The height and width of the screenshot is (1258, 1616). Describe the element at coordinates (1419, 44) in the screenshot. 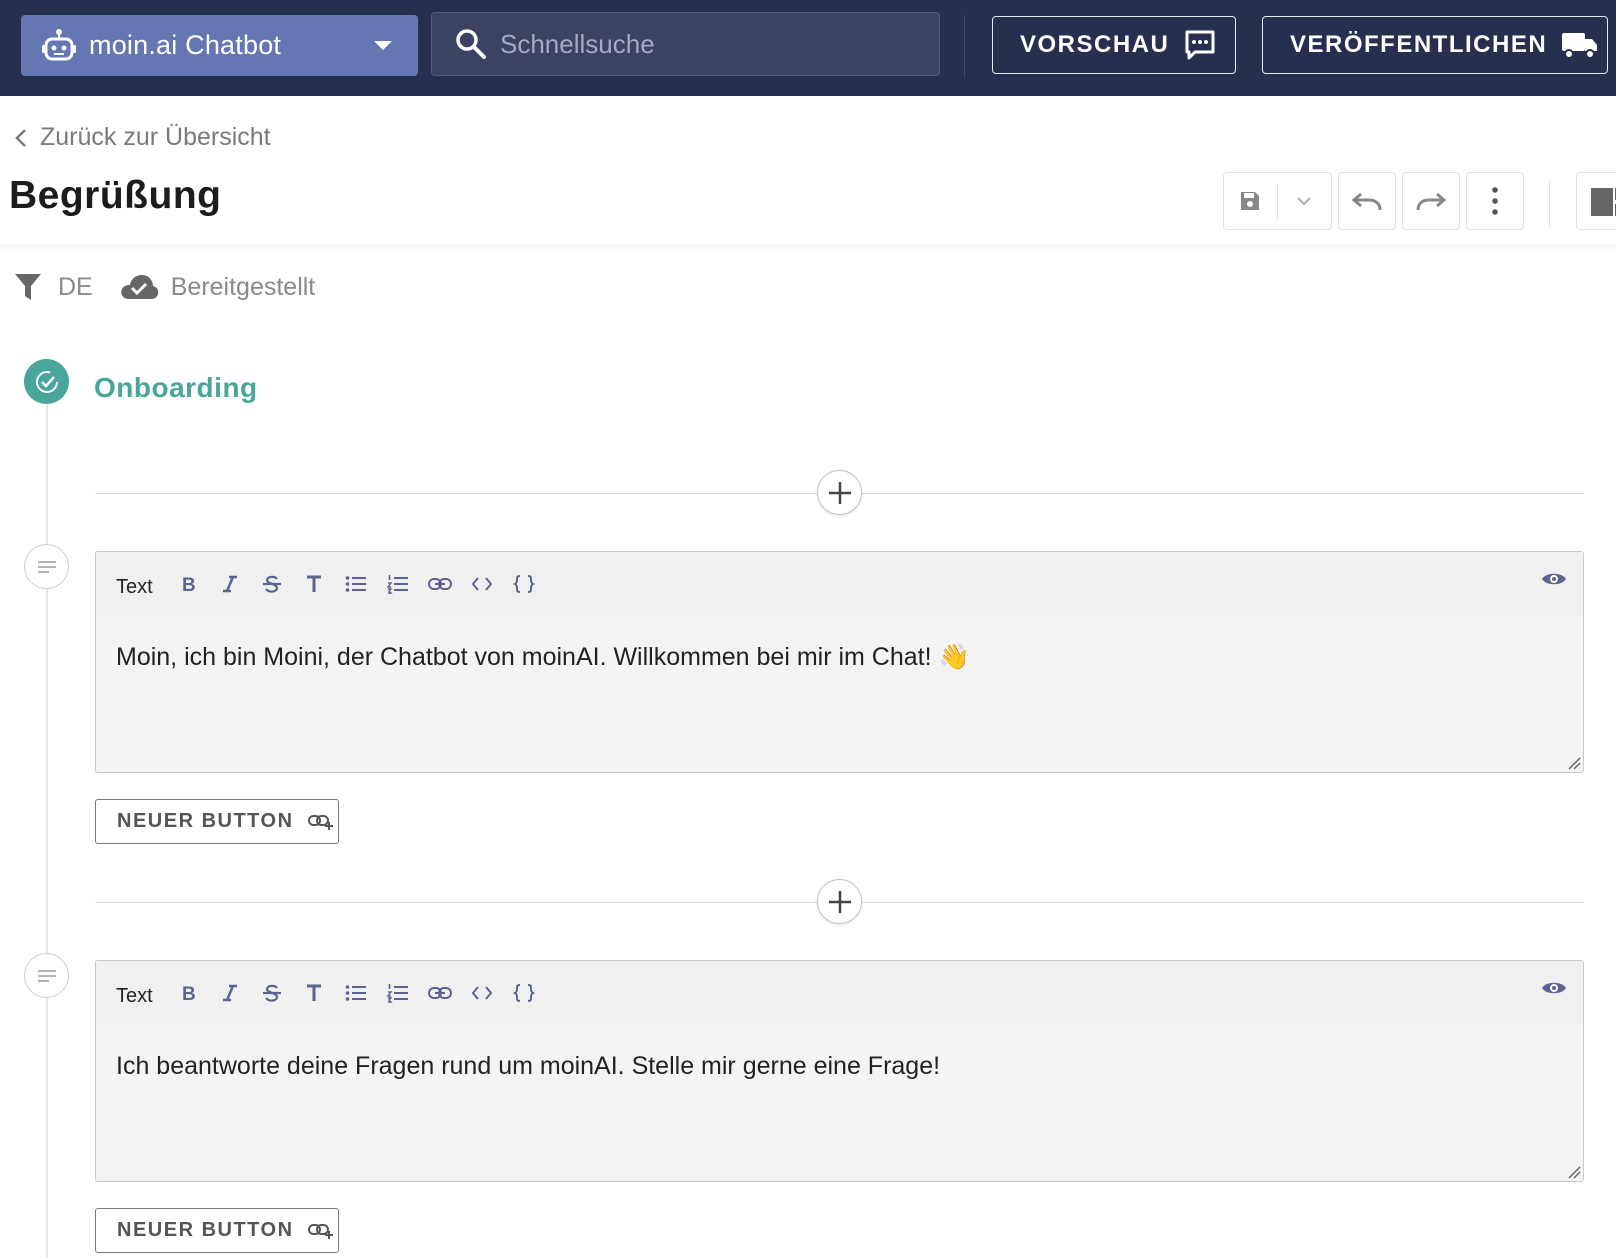

I see `publish-label: VERÖFFENTLICHEN` at that location.